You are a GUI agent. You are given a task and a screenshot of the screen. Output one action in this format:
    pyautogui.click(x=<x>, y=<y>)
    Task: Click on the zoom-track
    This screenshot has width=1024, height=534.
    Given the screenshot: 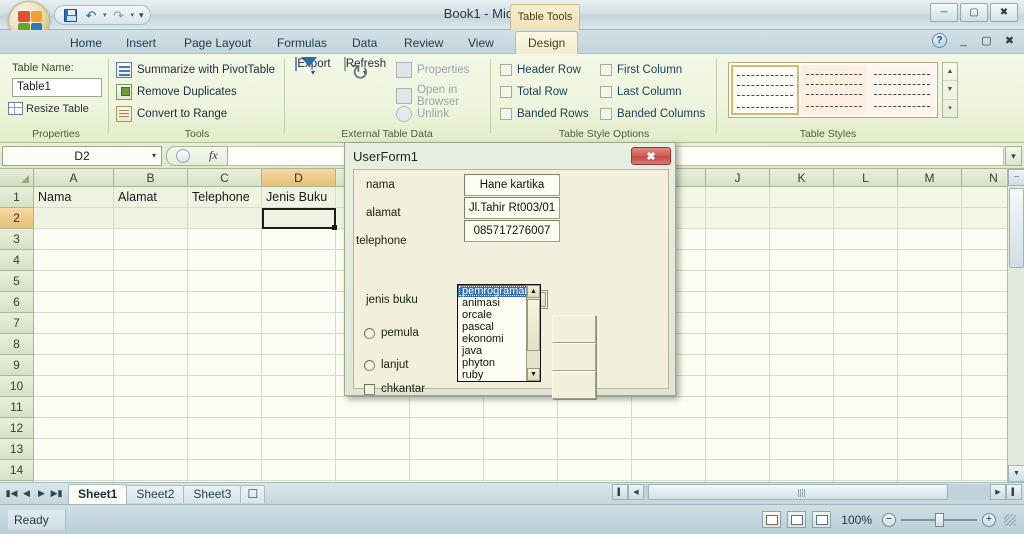 What is the action you would take?
    pyautogui.click(x=939, y=519)
    